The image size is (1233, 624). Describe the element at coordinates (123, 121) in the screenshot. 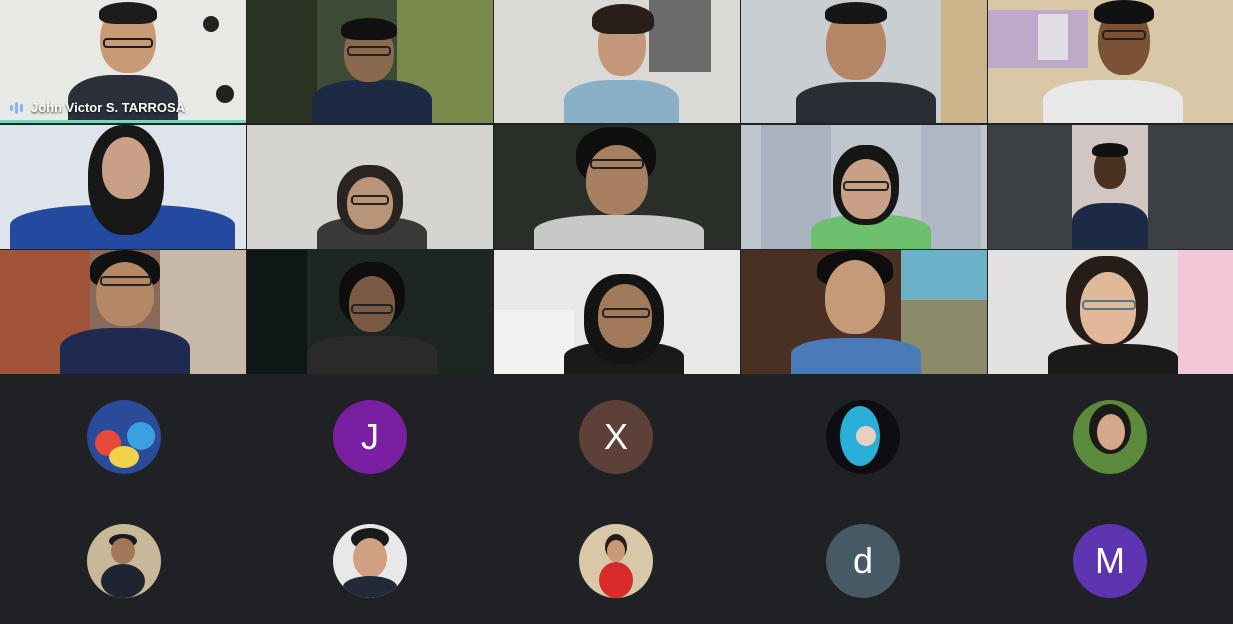

I see `active-speaker-border` at that location.